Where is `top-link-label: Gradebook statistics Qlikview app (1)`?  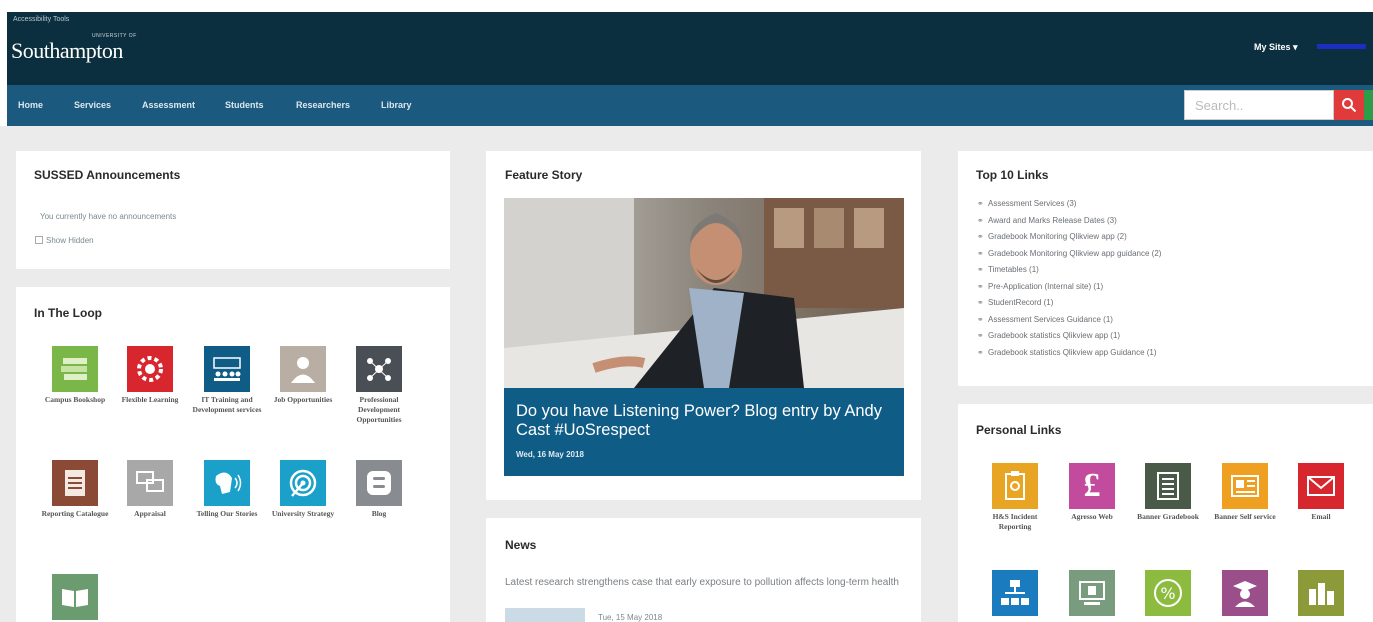 top-link-label: Gradebook statistics Qlikview app (1) is located at coordinates (1054, 335).